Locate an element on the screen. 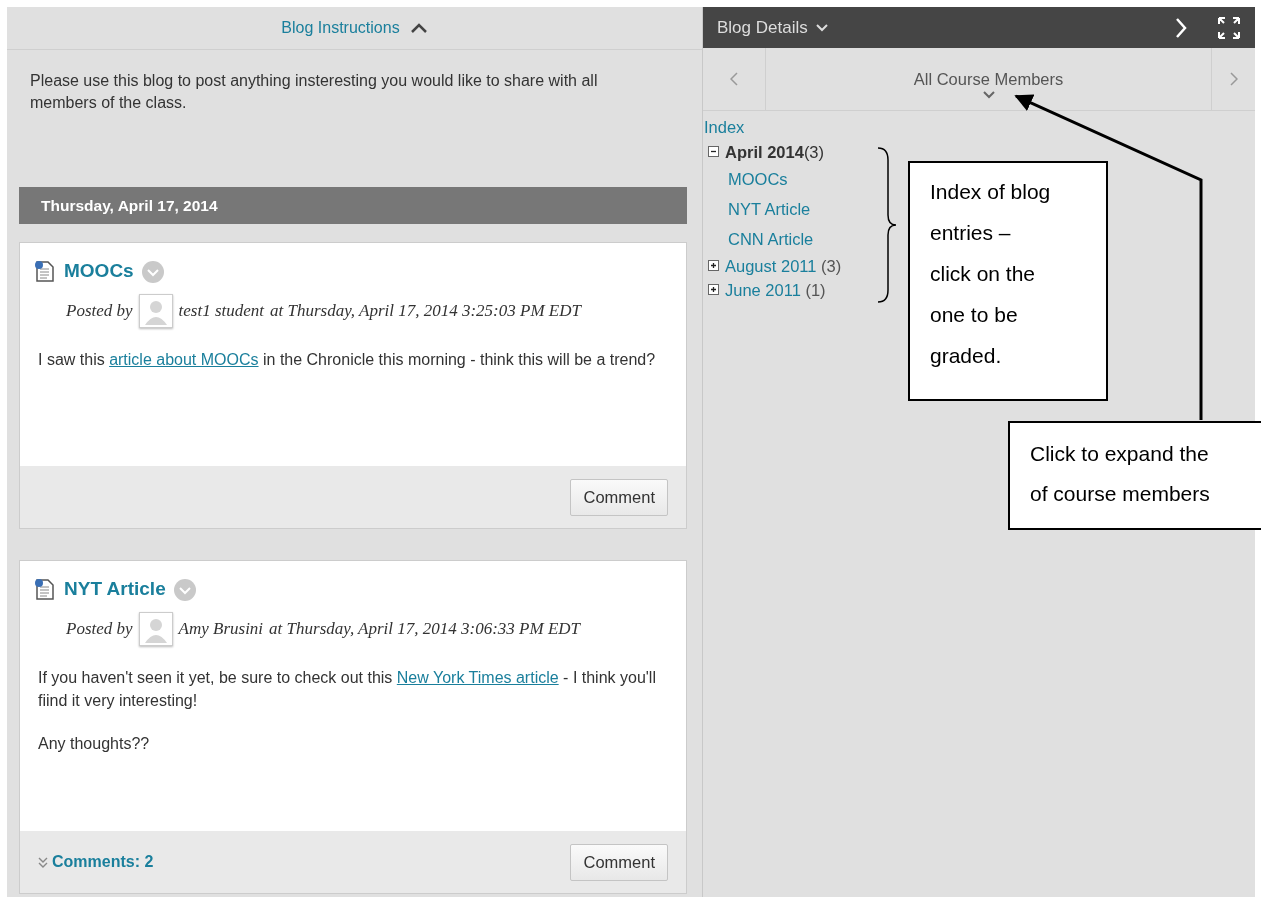 Image resolution: width=1261 pixels, height=897 pixels. index-heading: Index is located at coordinates (725, 127).